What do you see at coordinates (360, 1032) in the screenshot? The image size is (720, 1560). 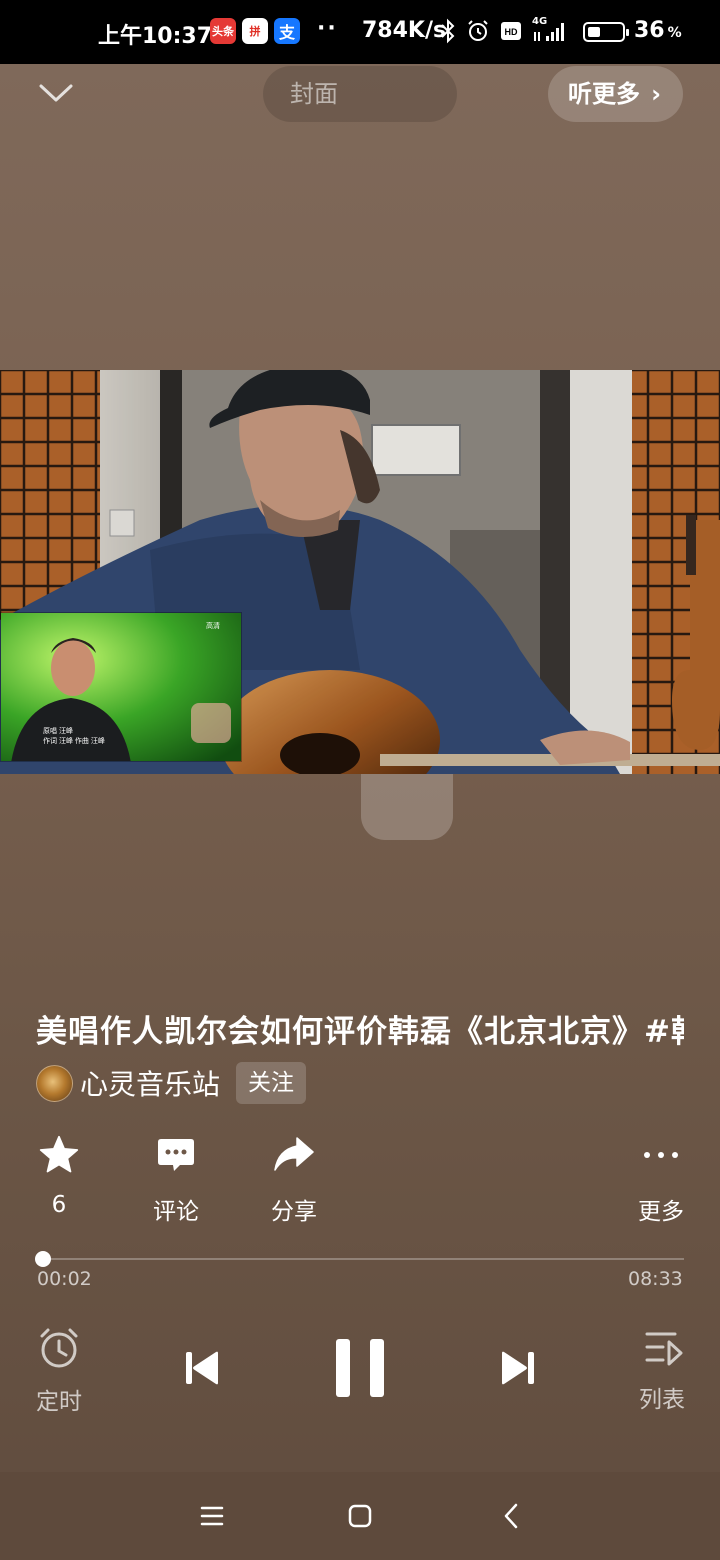 I see `song-title: 美唱作人凯尔会如何评价韩磊《北京北京》#韩` at bounding box center [360, 1032].